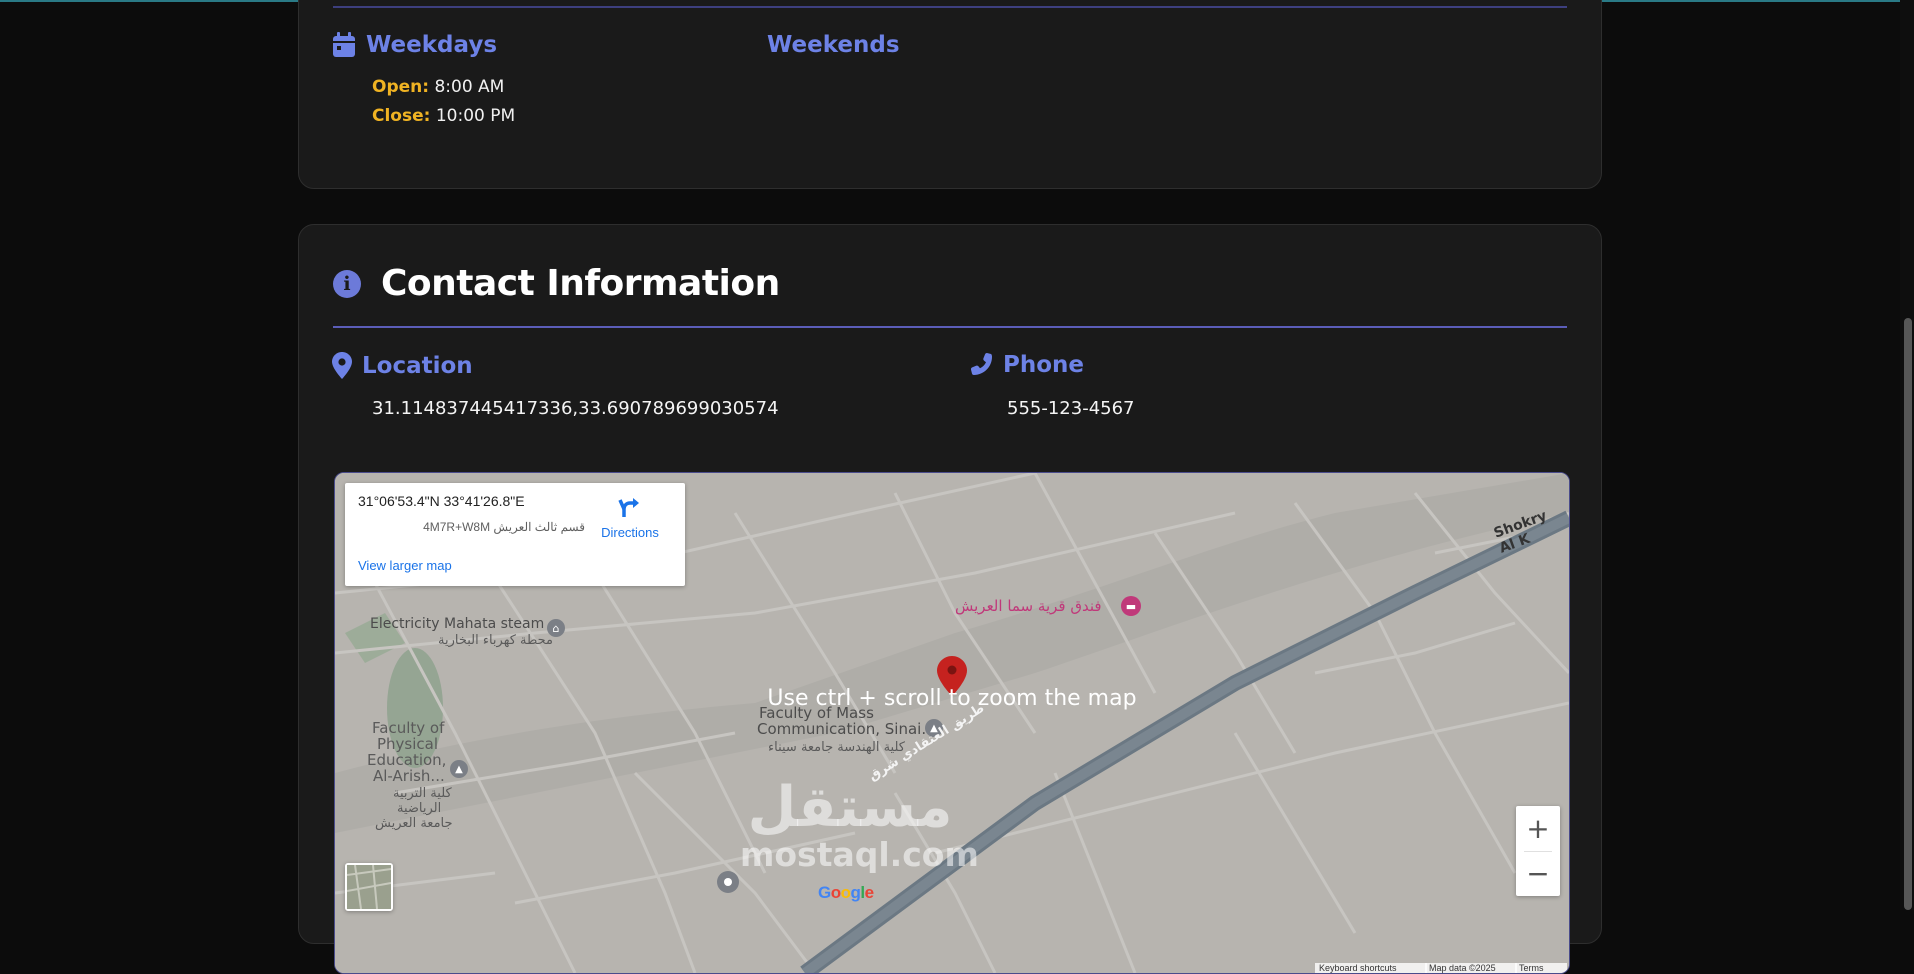 Image resolution: width=1914 pixels, height=974 pixels. Describe the element at coordinates (422, 793) in the screenshot. I see `place-label-pe-ar-1: كلية التربية` at that location.